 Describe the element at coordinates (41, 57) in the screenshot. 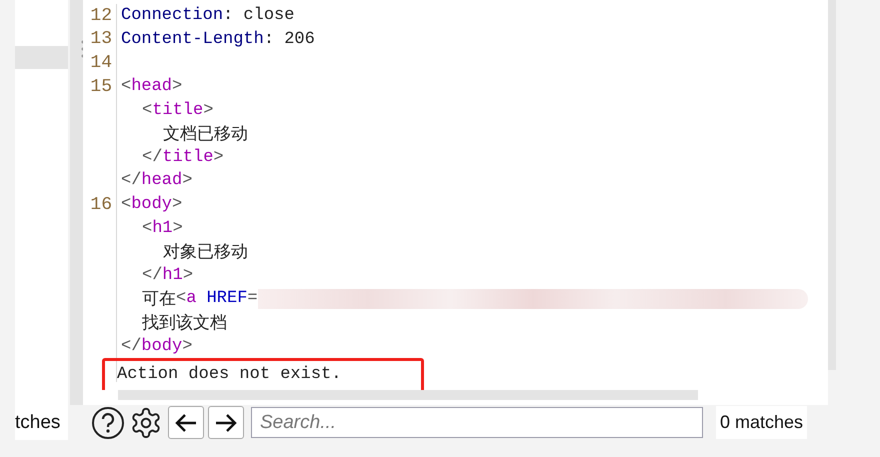

I see `row-highlight` at that location.